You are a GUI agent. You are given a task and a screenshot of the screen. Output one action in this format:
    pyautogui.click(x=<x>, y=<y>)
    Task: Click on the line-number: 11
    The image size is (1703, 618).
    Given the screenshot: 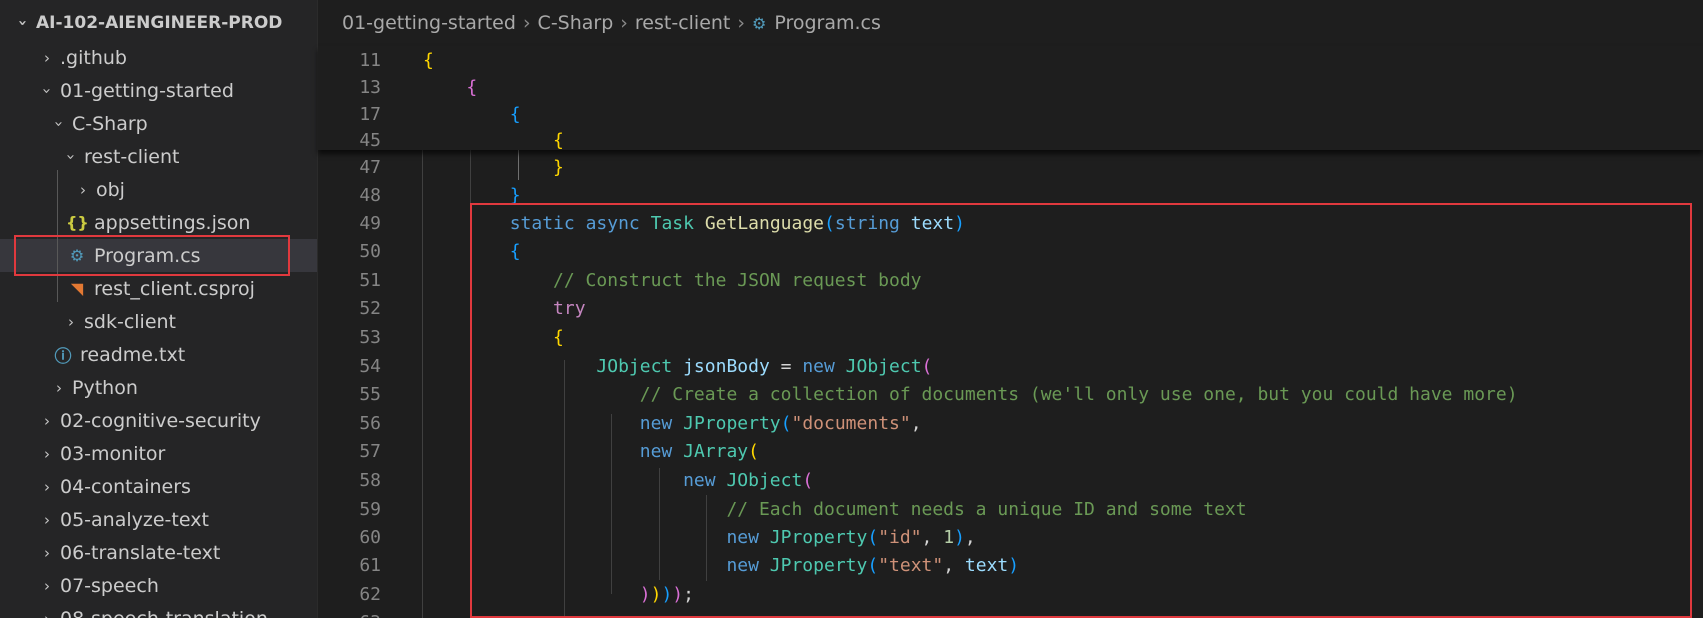 What is the action you would take?
    pyautogui.click(x=370, y=60)
    